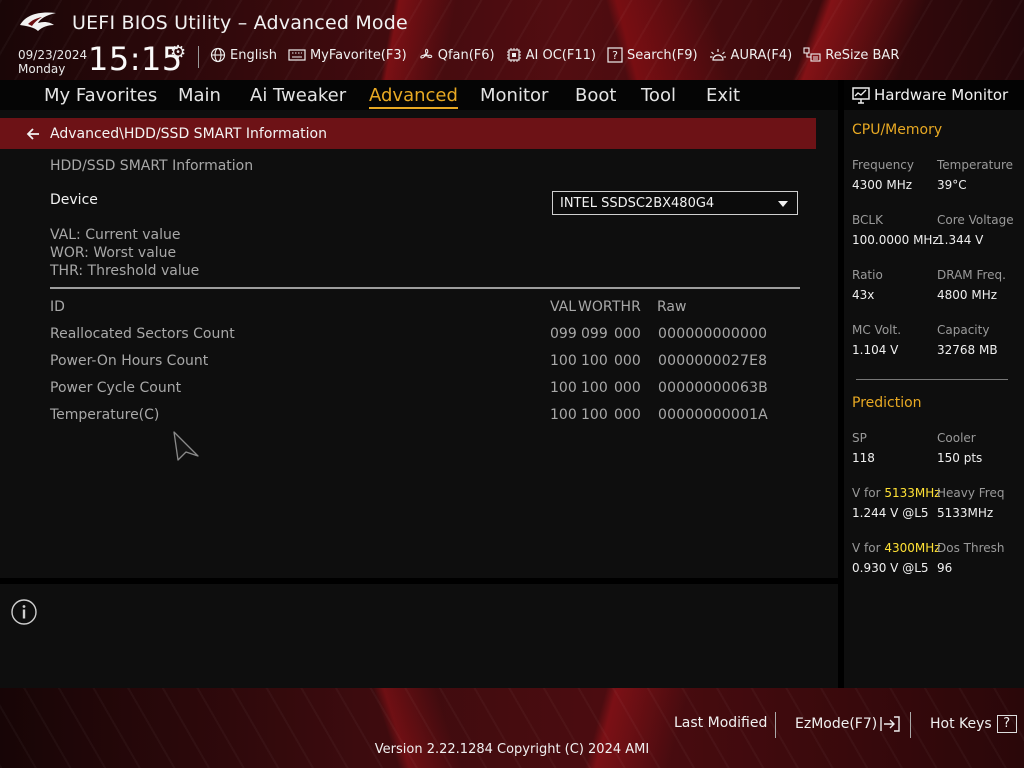 Image resolution: width=1024 pixels, height=768 pixels. Describe the element at coordinates (637, 203) in the screenshot. I see `device-dropdown-value: INTEL SSDSC2BX480G4` at that location.